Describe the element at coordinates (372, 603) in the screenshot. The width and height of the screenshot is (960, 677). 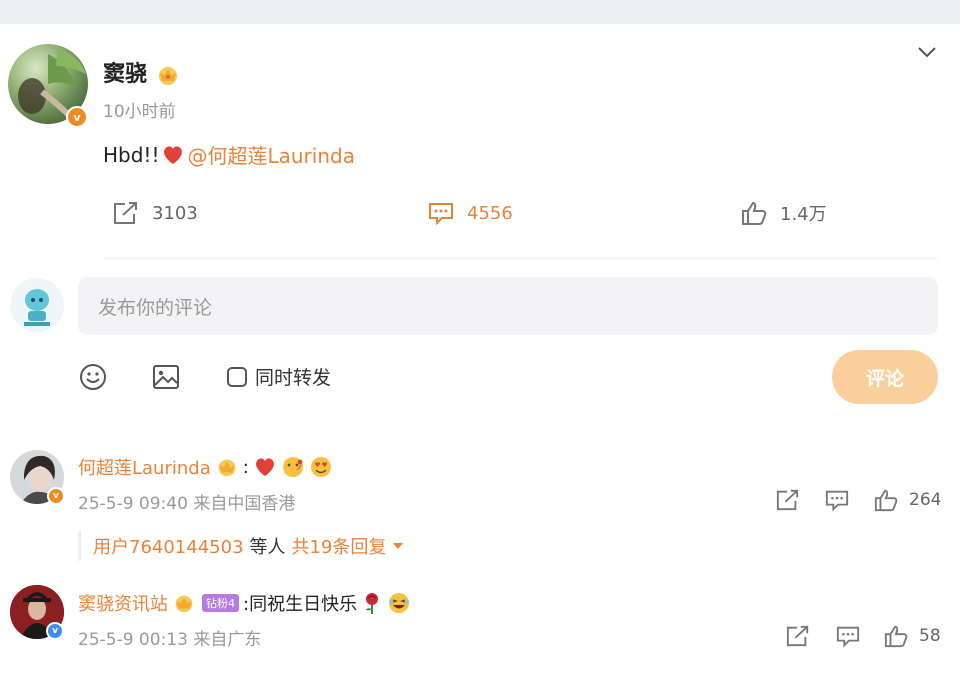
I see `rose-emoji-icon` at that location.